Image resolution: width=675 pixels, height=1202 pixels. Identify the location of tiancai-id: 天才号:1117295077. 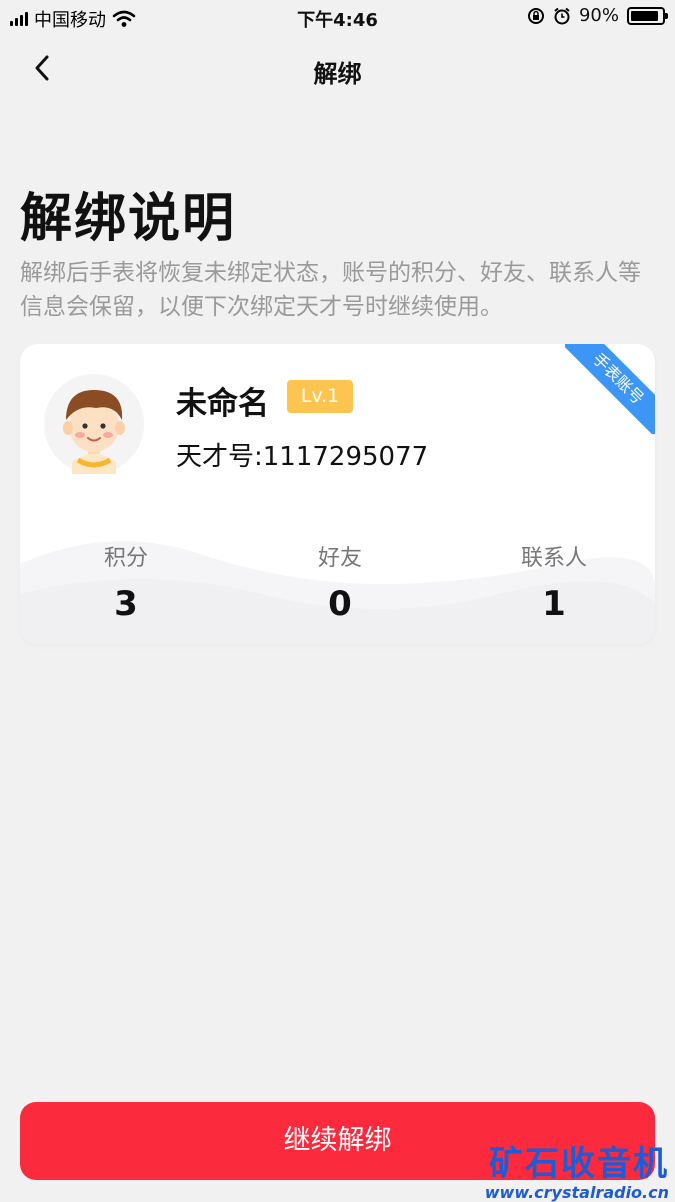
(302, 457).